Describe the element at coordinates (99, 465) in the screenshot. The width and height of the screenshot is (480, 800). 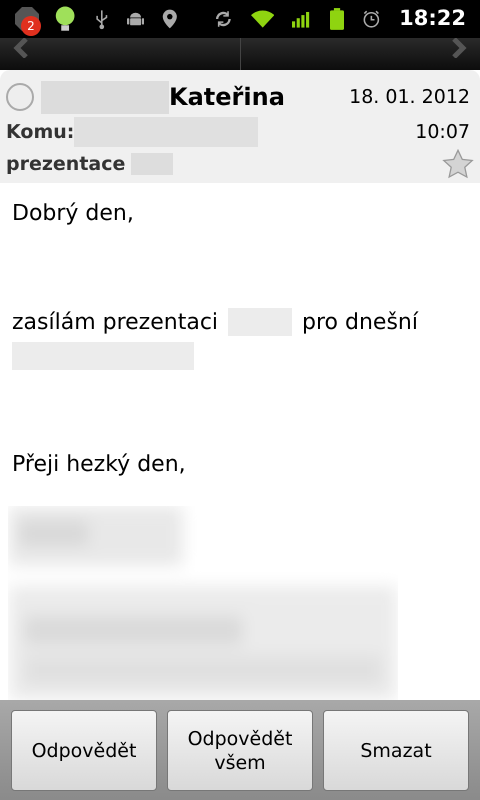
I see `body-text: Přeji hezký den,` at that location.